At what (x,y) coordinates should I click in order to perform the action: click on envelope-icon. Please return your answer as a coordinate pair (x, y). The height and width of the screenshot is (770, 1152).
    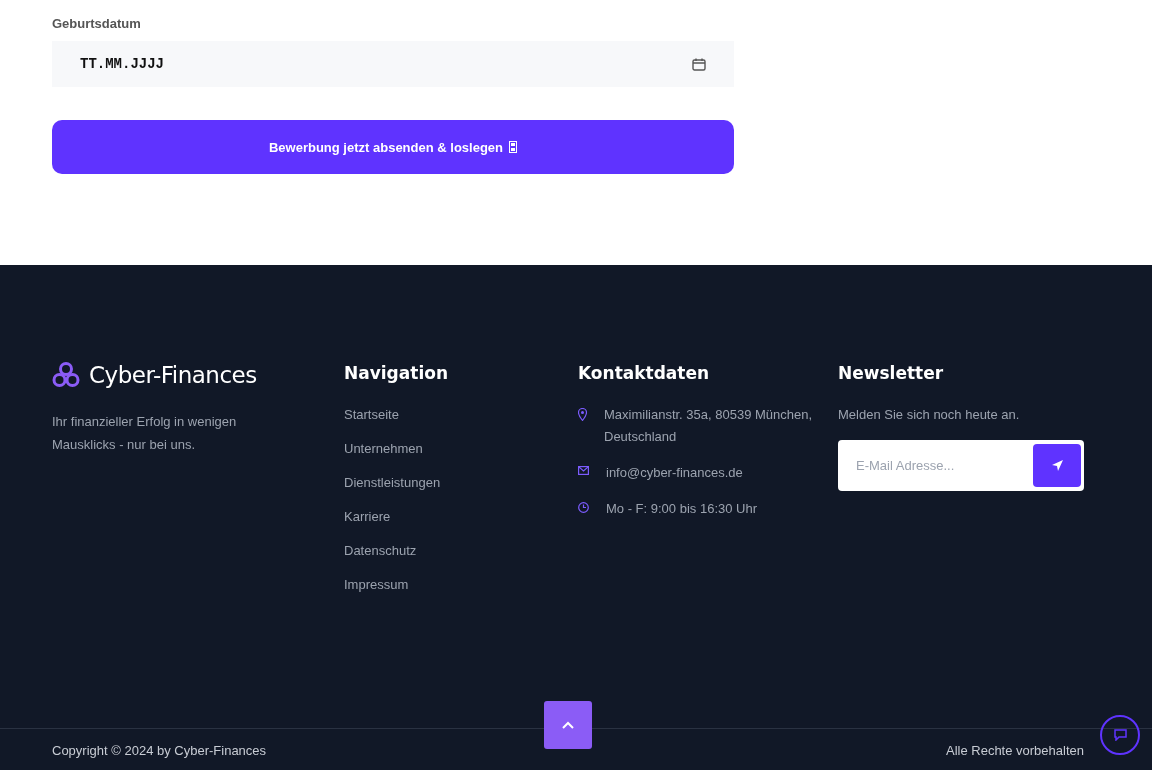
    Looking at the image, I should click on (583, 470).